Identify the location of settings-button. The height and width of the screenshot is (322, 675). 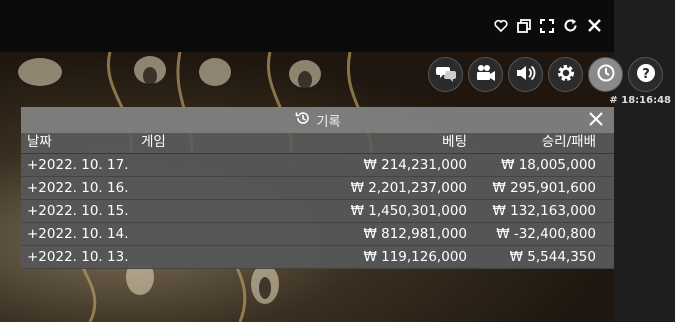
(565, 74).